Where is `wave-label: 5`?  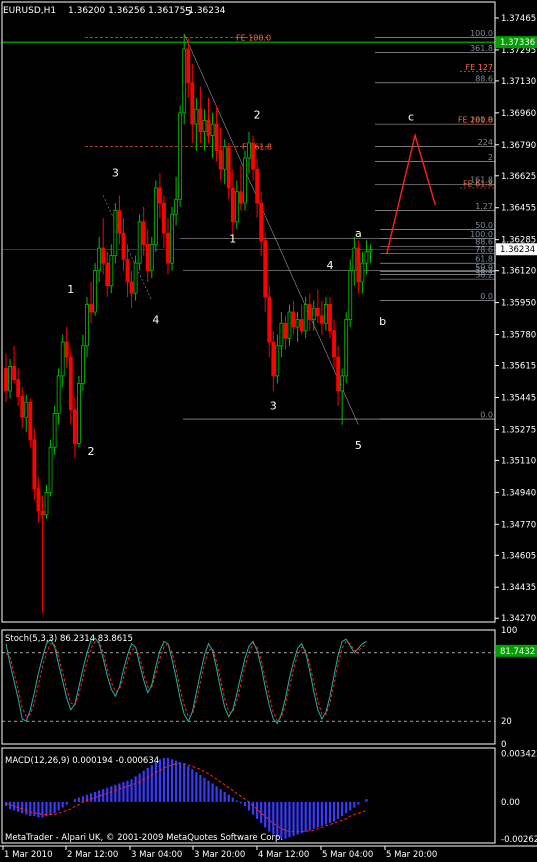 wave-label: 5 is located at coordinates (358, 445).